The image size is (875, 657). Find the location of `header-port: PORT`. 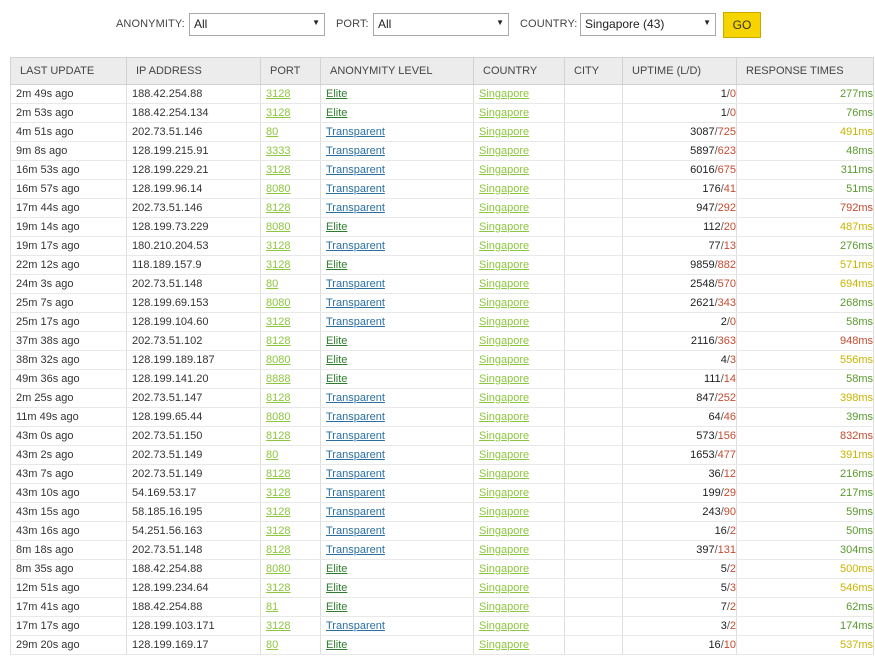

header-port: PORT is located at coordinates (290, 71).